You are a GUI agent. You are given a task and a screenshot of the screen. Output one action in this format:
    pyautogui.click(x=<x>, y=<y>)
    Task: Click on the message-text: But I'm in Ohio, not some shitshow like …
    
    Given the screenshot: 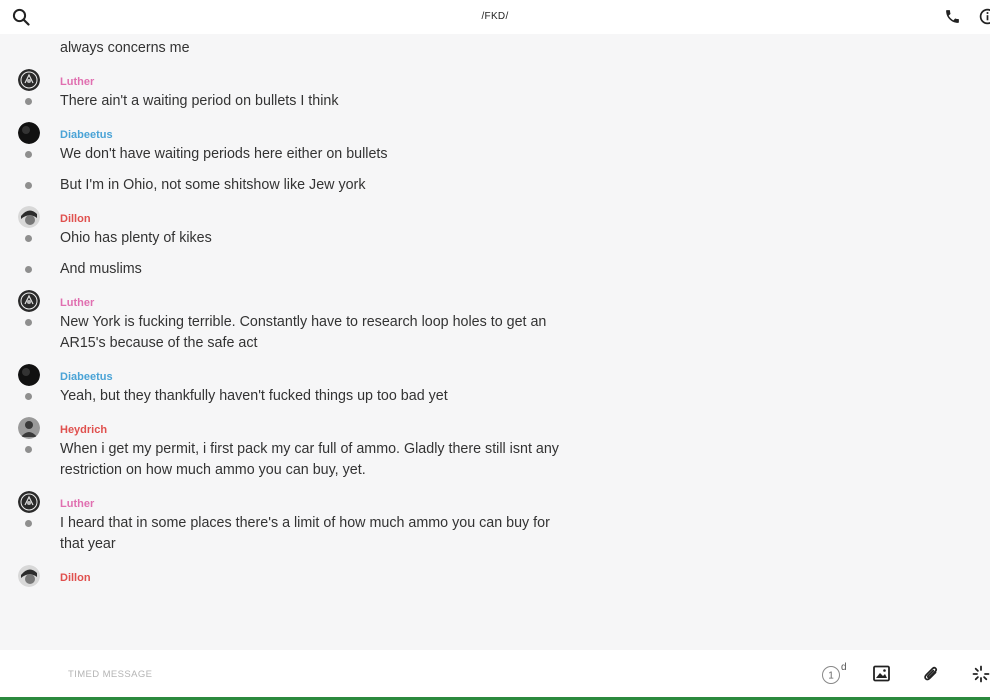 What is the action you would take?
    pyautogui.click(x=213, y=185)
    